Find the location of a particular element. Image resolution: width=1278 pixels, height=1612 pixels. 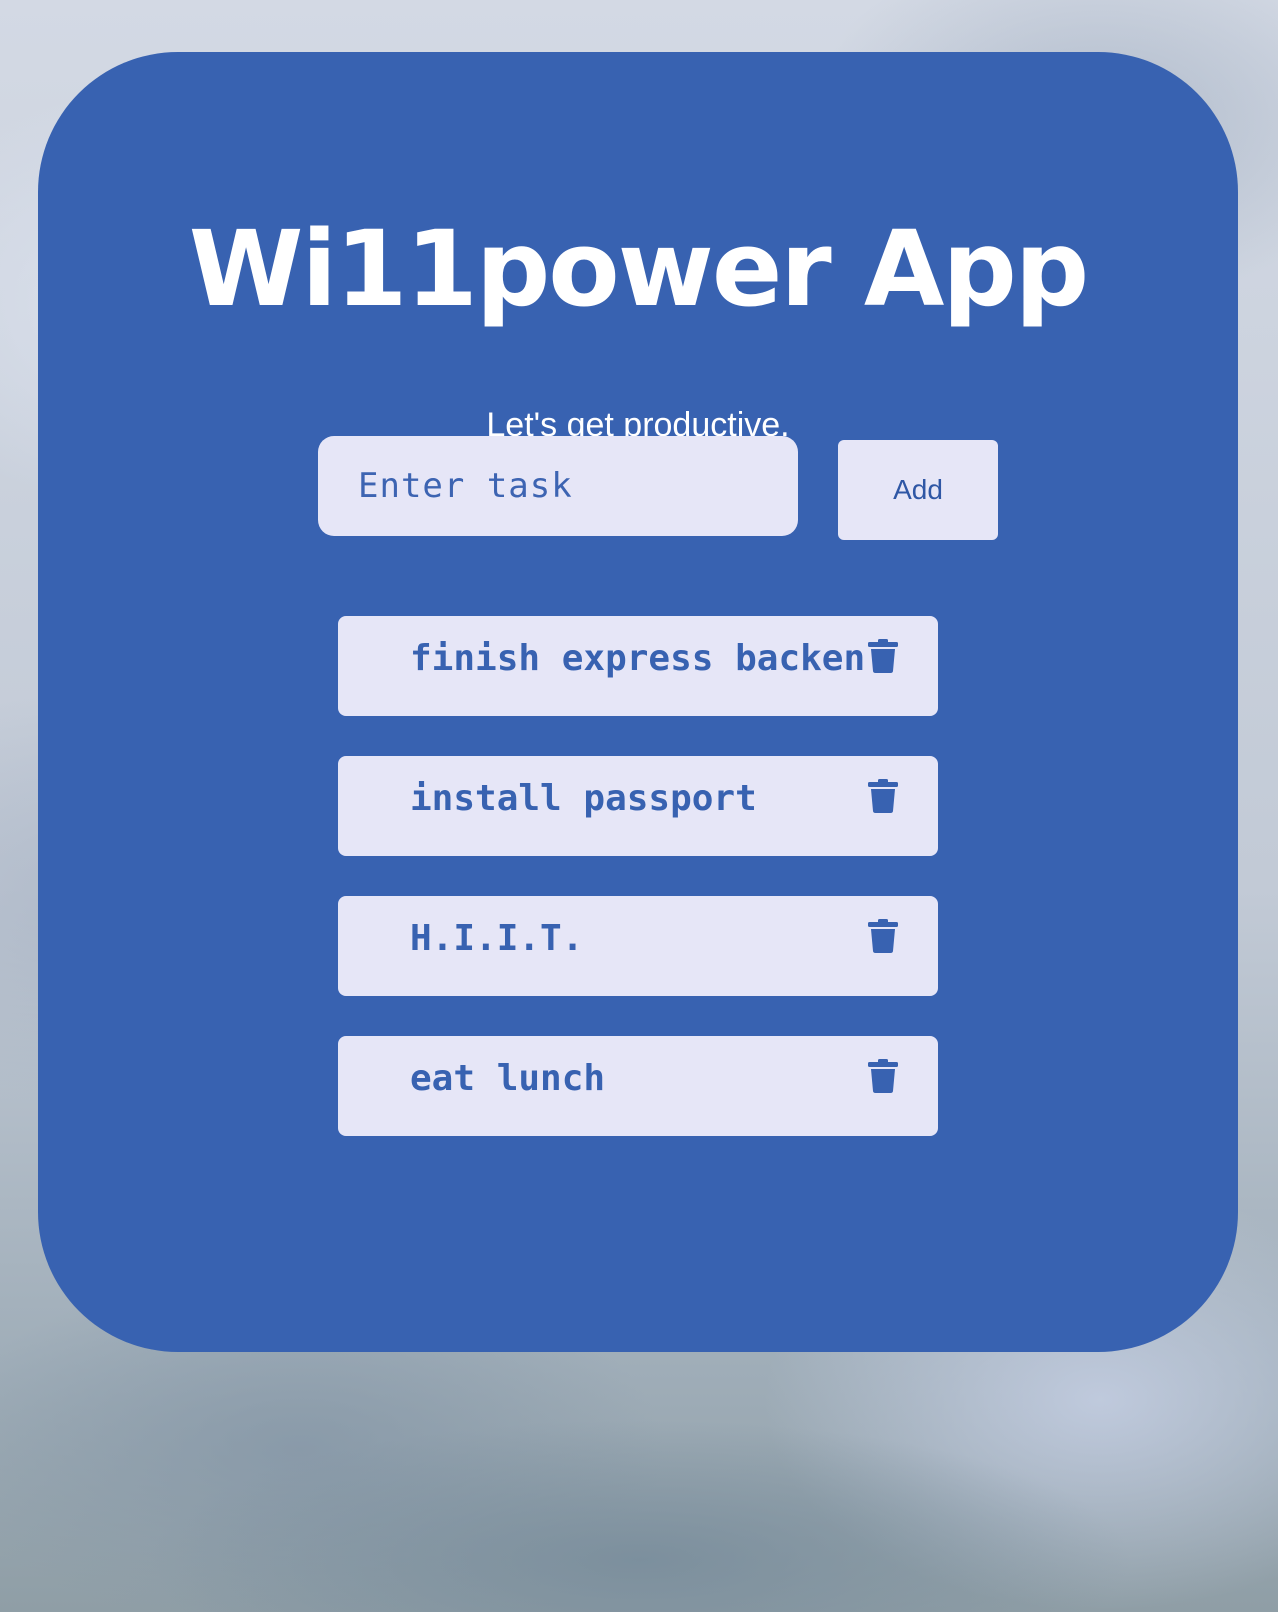

task-text: eat lunch is located at coordinates (508, 1078).